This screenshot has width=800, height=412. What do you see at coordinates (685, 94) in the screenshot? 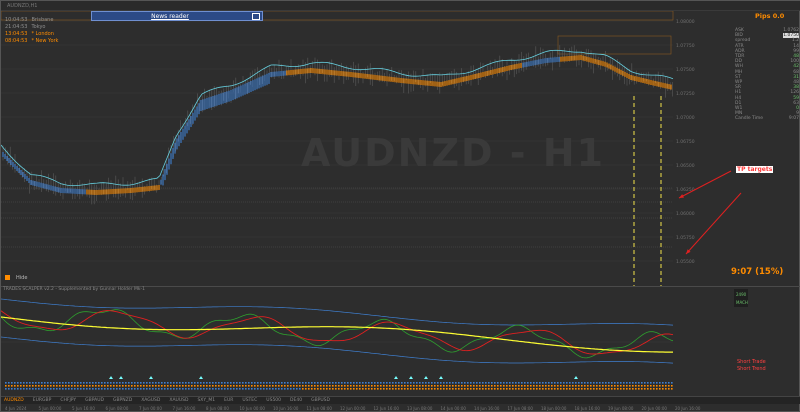
I see `price-tick-label: 1.07250` at bounding box center [685, 94].